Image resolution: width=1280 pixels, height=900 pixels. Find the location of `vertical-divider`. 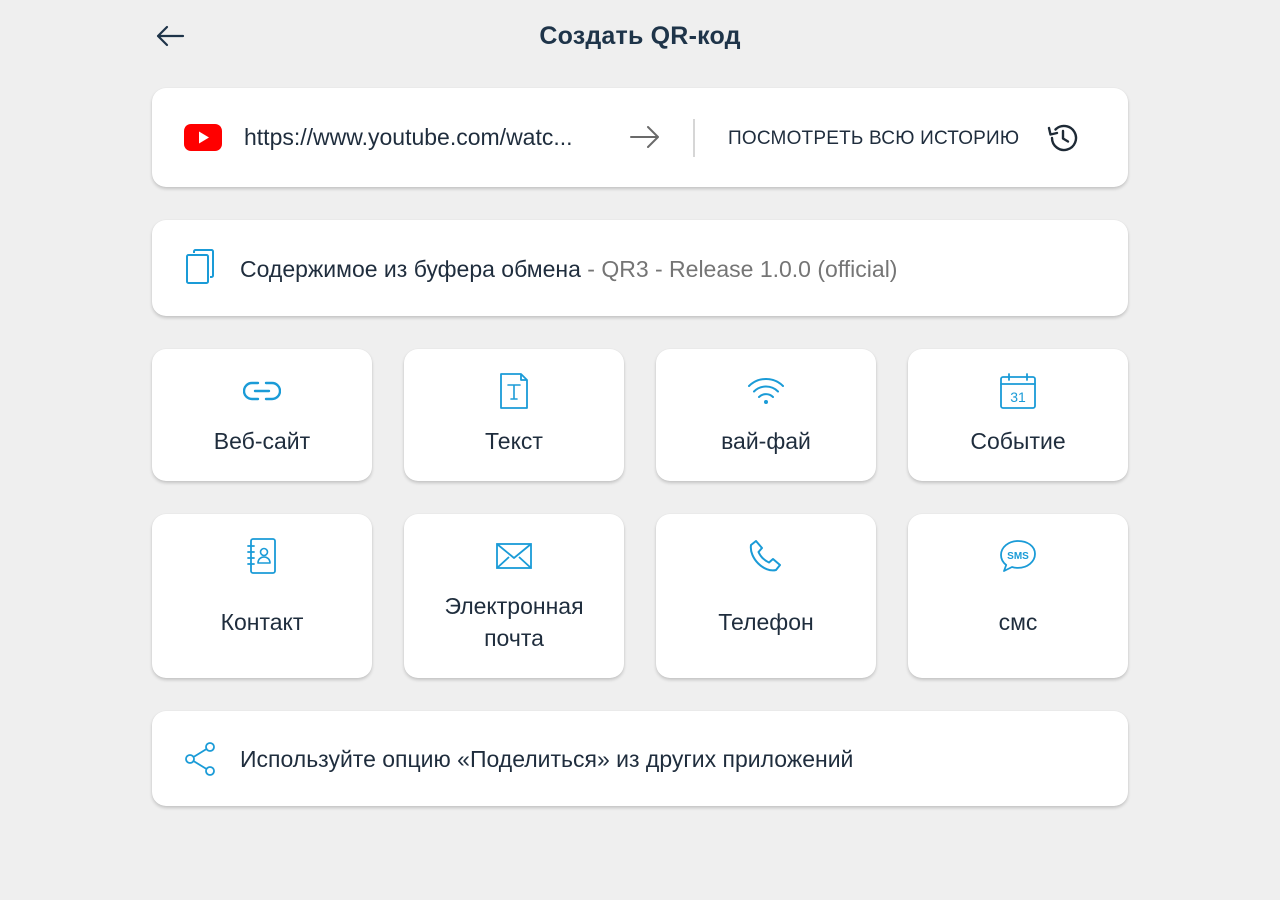

vertical-divider is located at coordinates (694, 138).